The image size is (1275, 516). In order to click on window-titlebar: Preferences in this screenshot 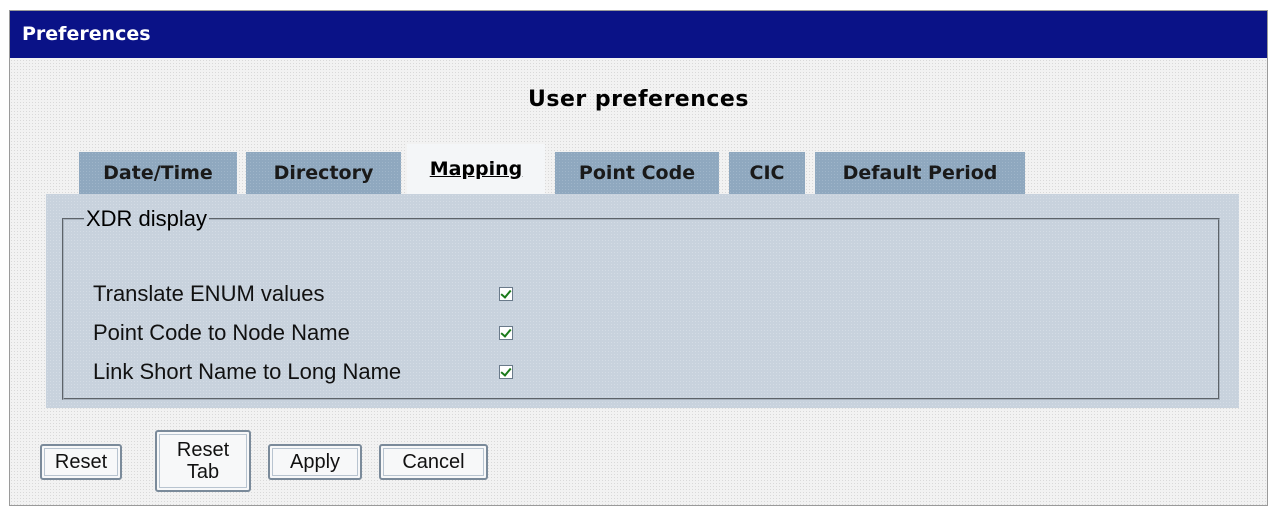, I will do `click(638, 34)`.